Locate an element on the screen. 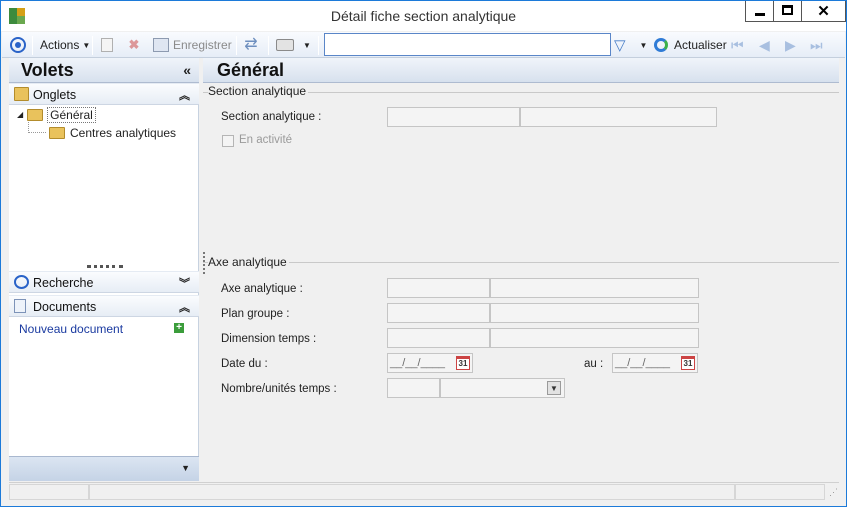 The image size is (847, 507). last-record-button: ⏭ is located at coordinates (816, 45).